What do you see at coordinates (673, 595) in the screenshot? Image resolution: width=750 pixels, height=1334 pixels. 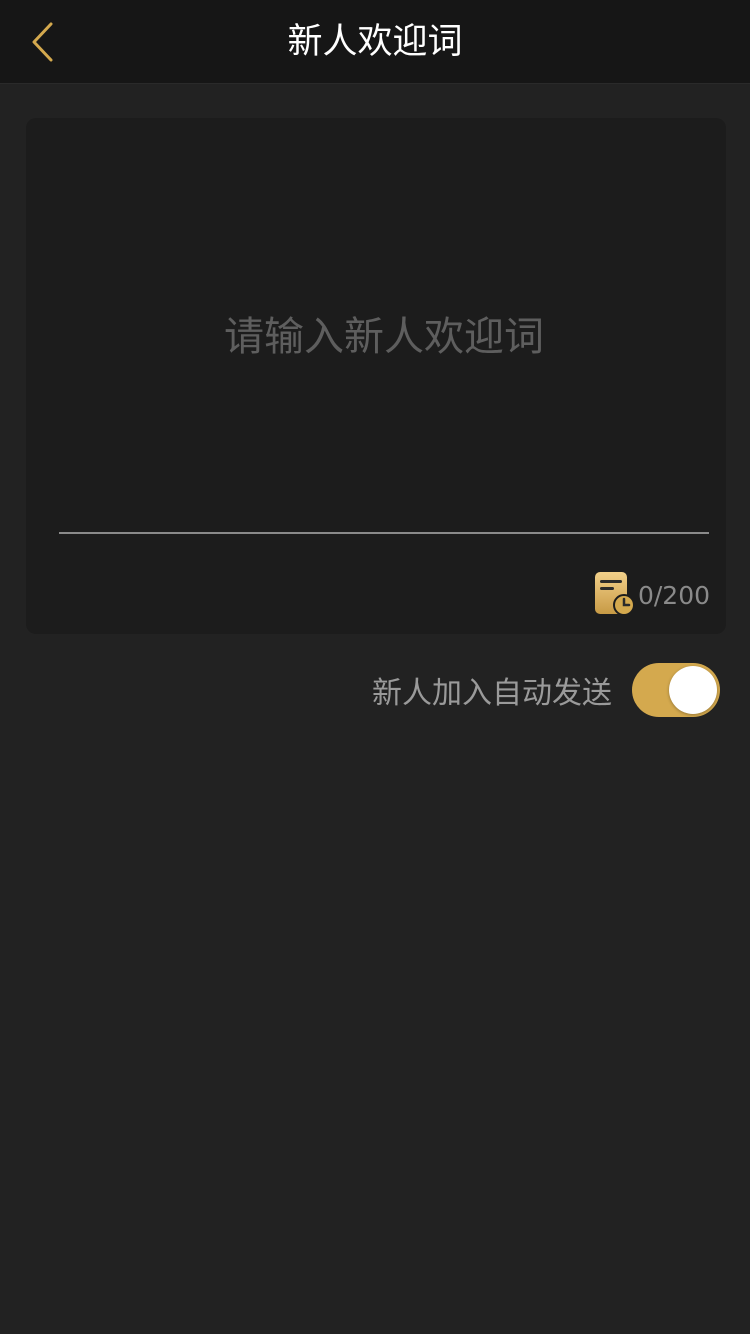 I see `character-counter: 0/200` at bounding box center [673, 595].